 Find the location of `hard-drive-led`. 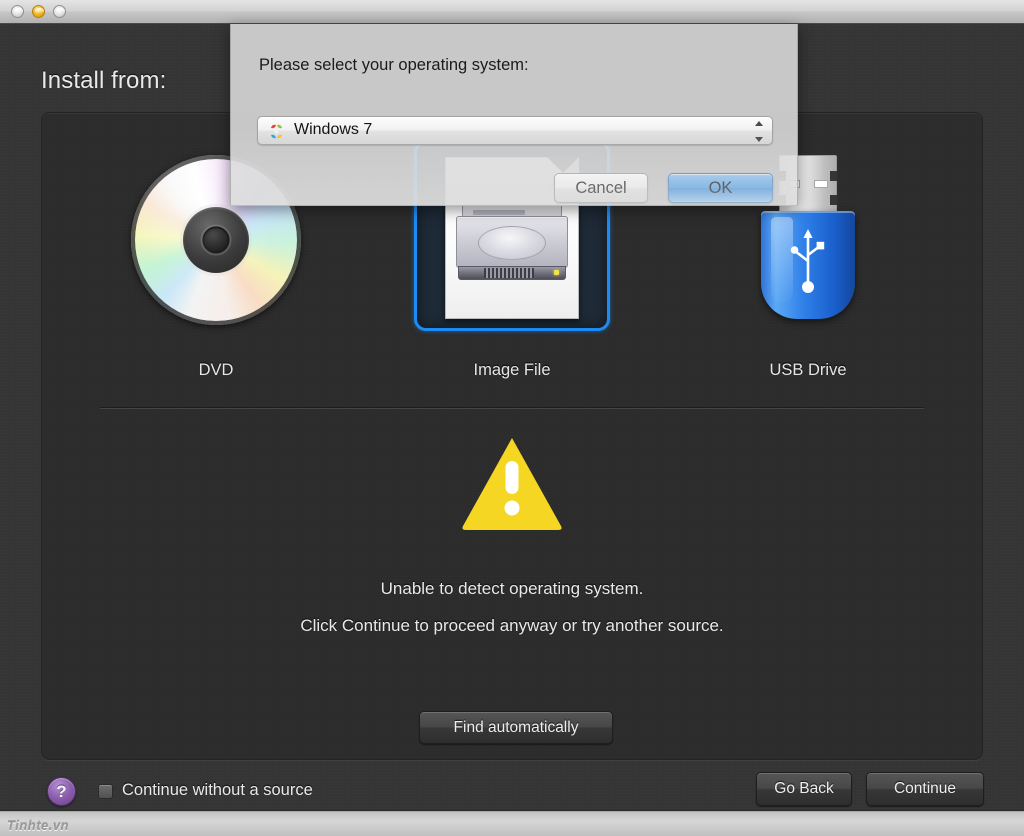

hard-drive-led is located at coordinates (556, 272).